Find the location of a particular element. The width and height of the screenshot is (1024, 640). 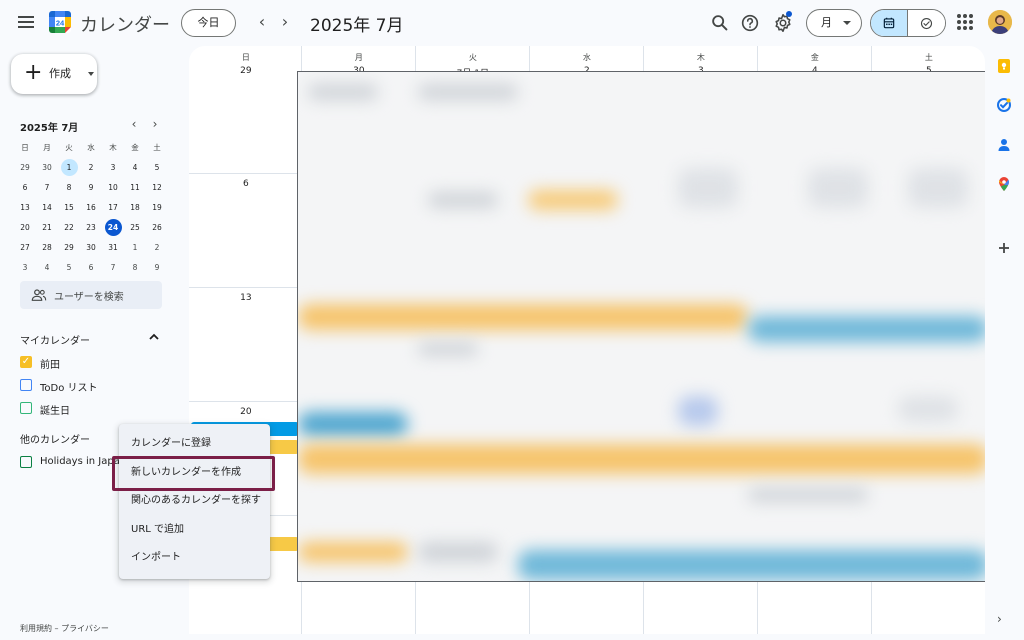

mini-calendar-next-icon: › is located at coordinates (155, 124).